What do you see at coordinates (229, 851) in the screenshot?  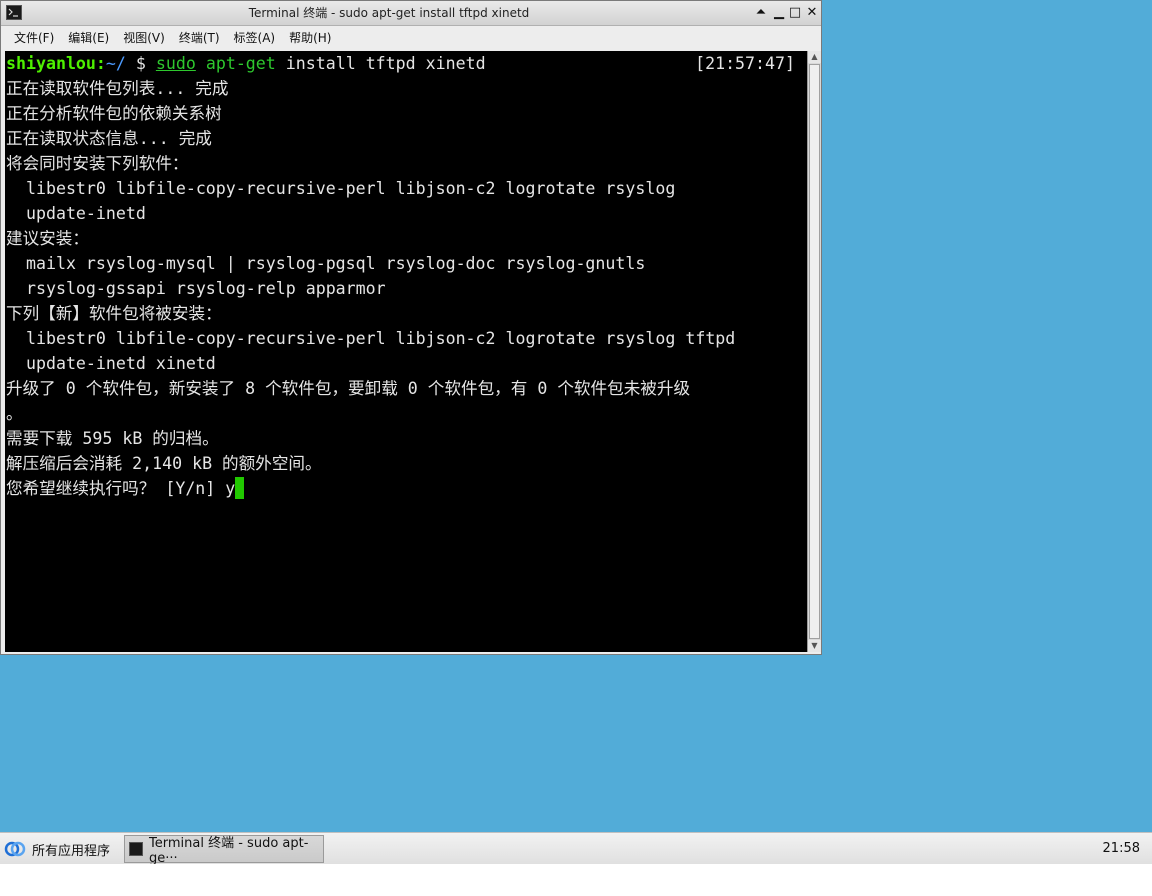 I see `taskbar-item-label: Terminal 终端 - sudo apt-ge···` at bounding box center [229, 851].